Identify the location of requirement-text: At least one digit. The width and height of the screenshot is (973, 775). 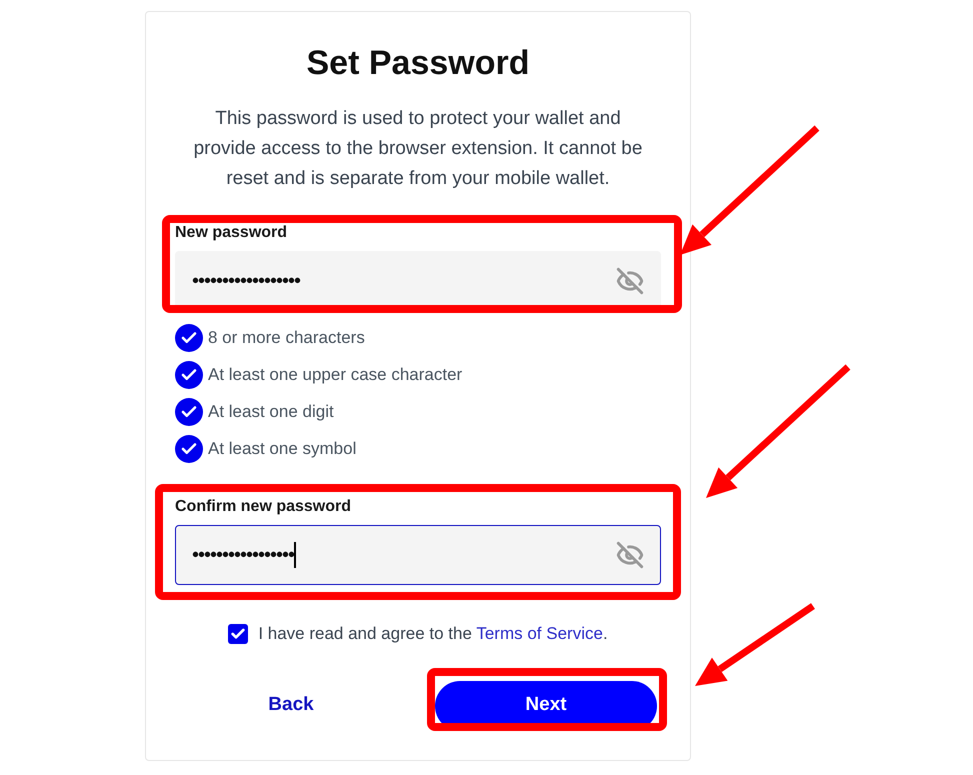
(271, 412).